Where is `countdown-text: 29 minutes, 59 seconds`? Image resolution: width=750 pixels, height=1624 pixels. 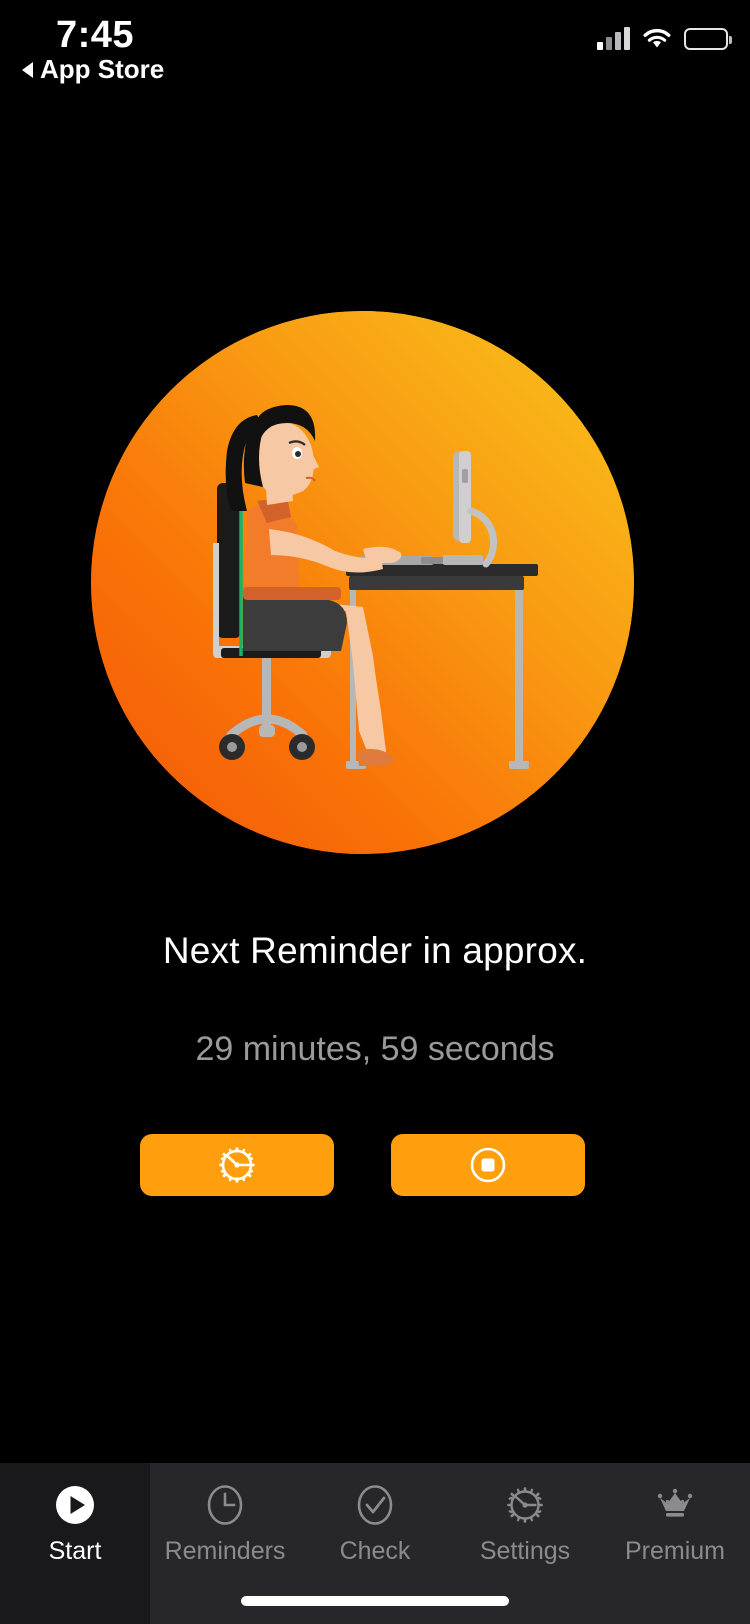 countdown-text: 29 minutes, 59 seconds is located at coordinates (375, 1049).